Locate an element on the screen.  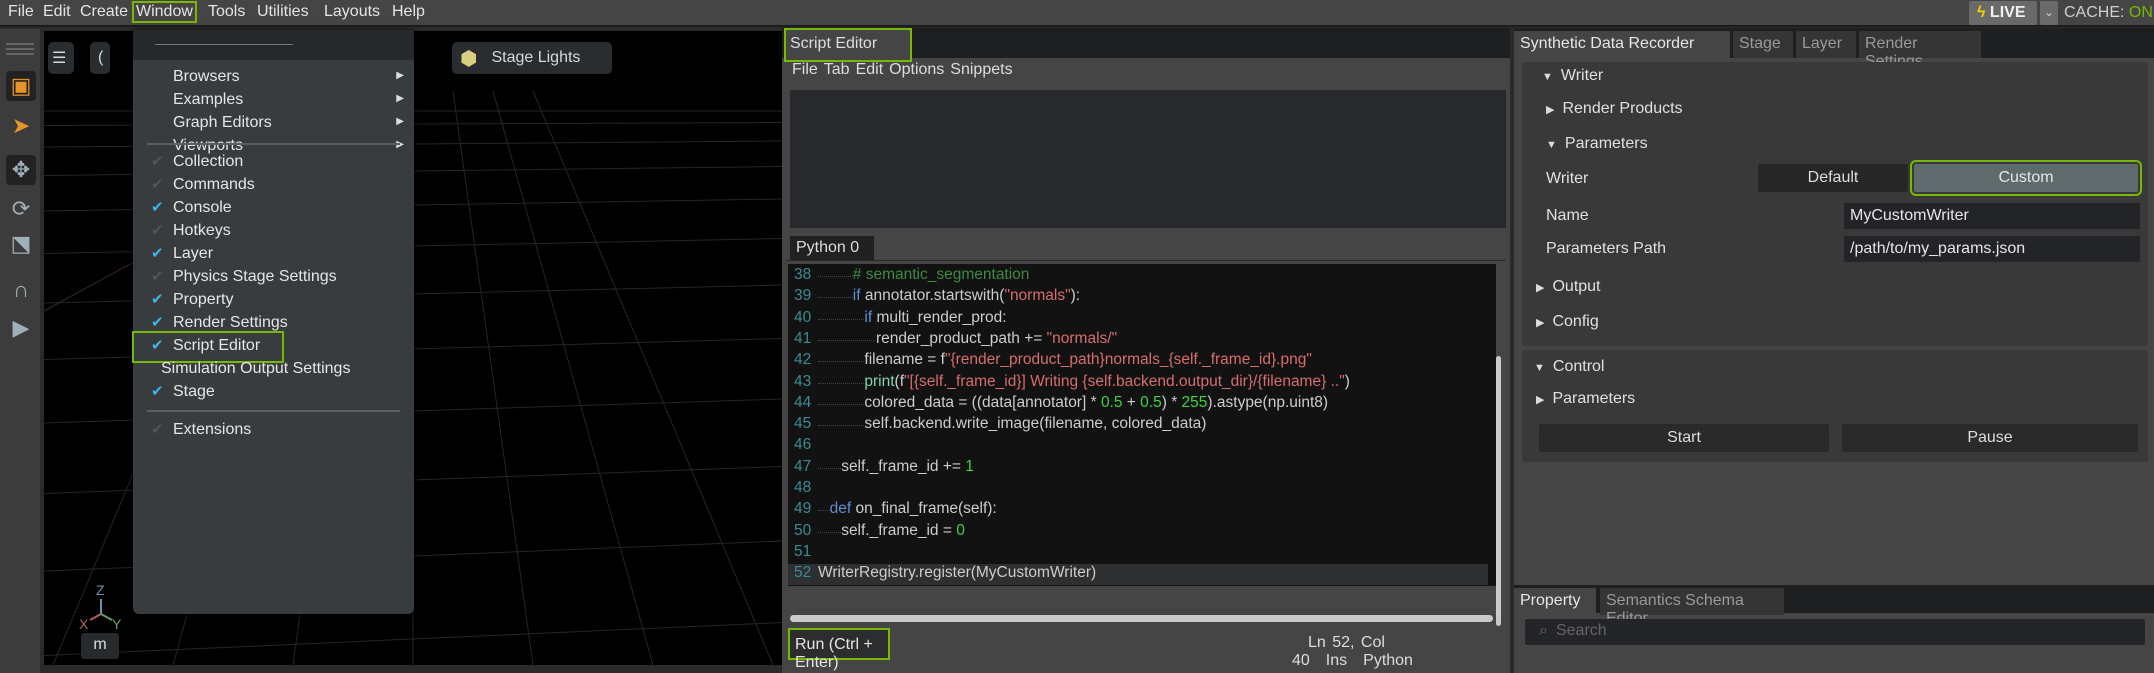
code-token: 0 is located at coordinates (960, 530).